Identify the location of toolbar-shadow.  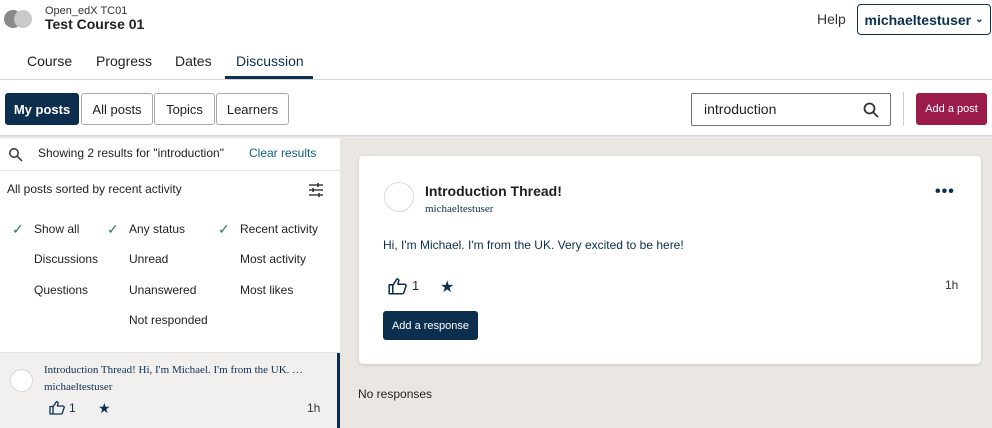
(496, 137).